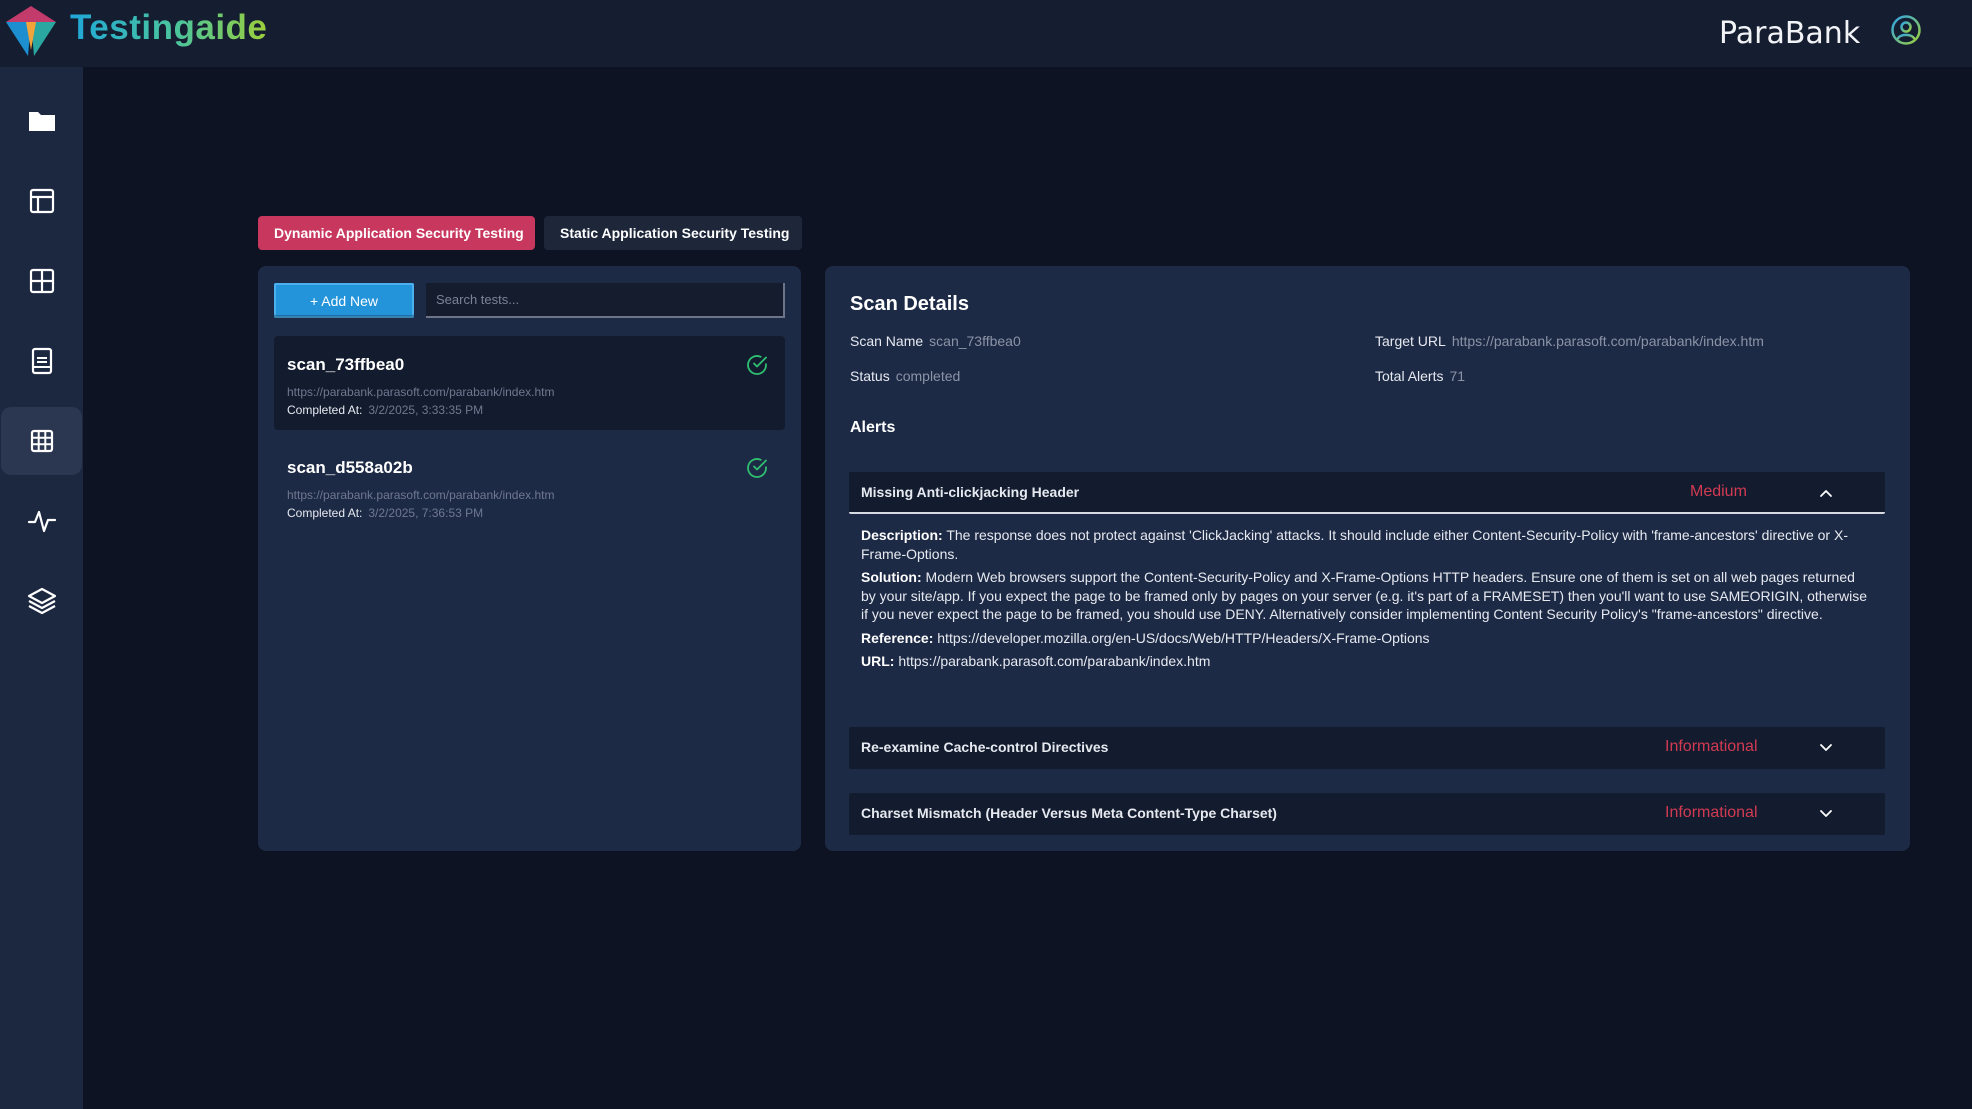 Image resolution: width=1972 pixels, height=1109 pixels. What do you see at coordinates (673, 233) in the screenshot?
I see `tab-static-security-testing: Static Application Security Testing` at bounding box center [673, 233].